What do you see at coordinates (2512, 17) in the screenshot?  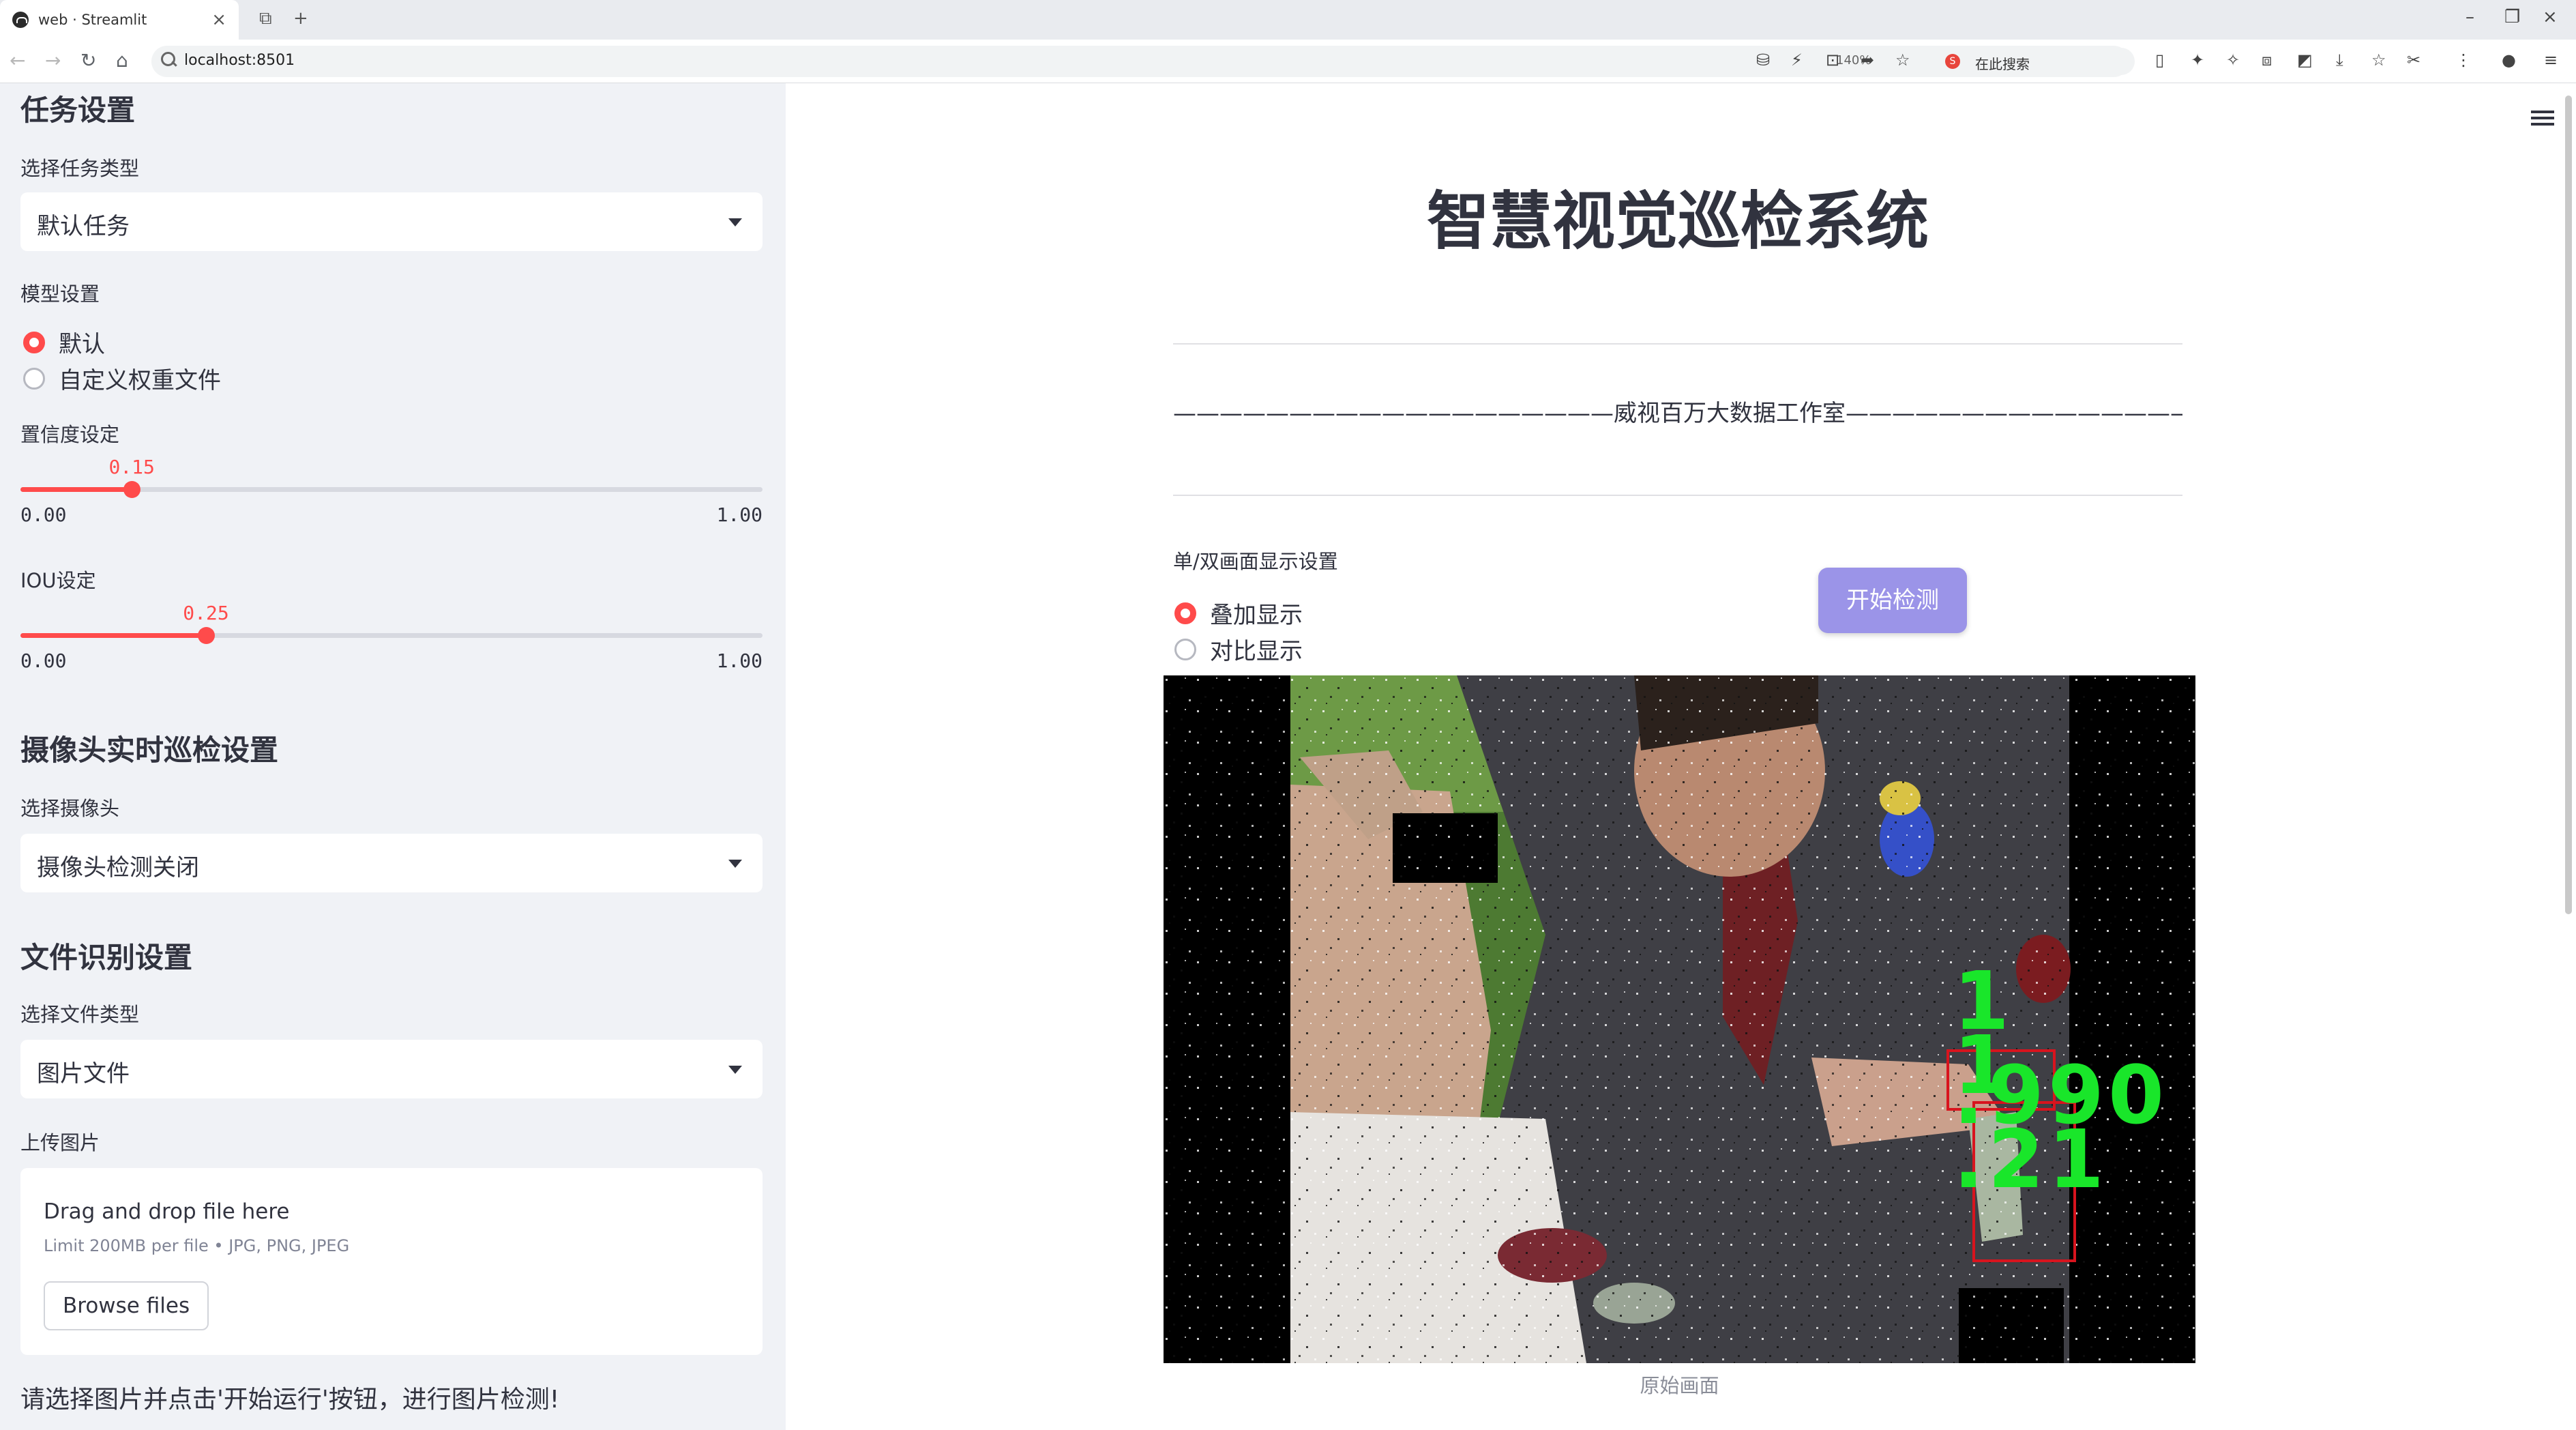 I see `restore-icon: ❐` at bounding box center [2512, 17].